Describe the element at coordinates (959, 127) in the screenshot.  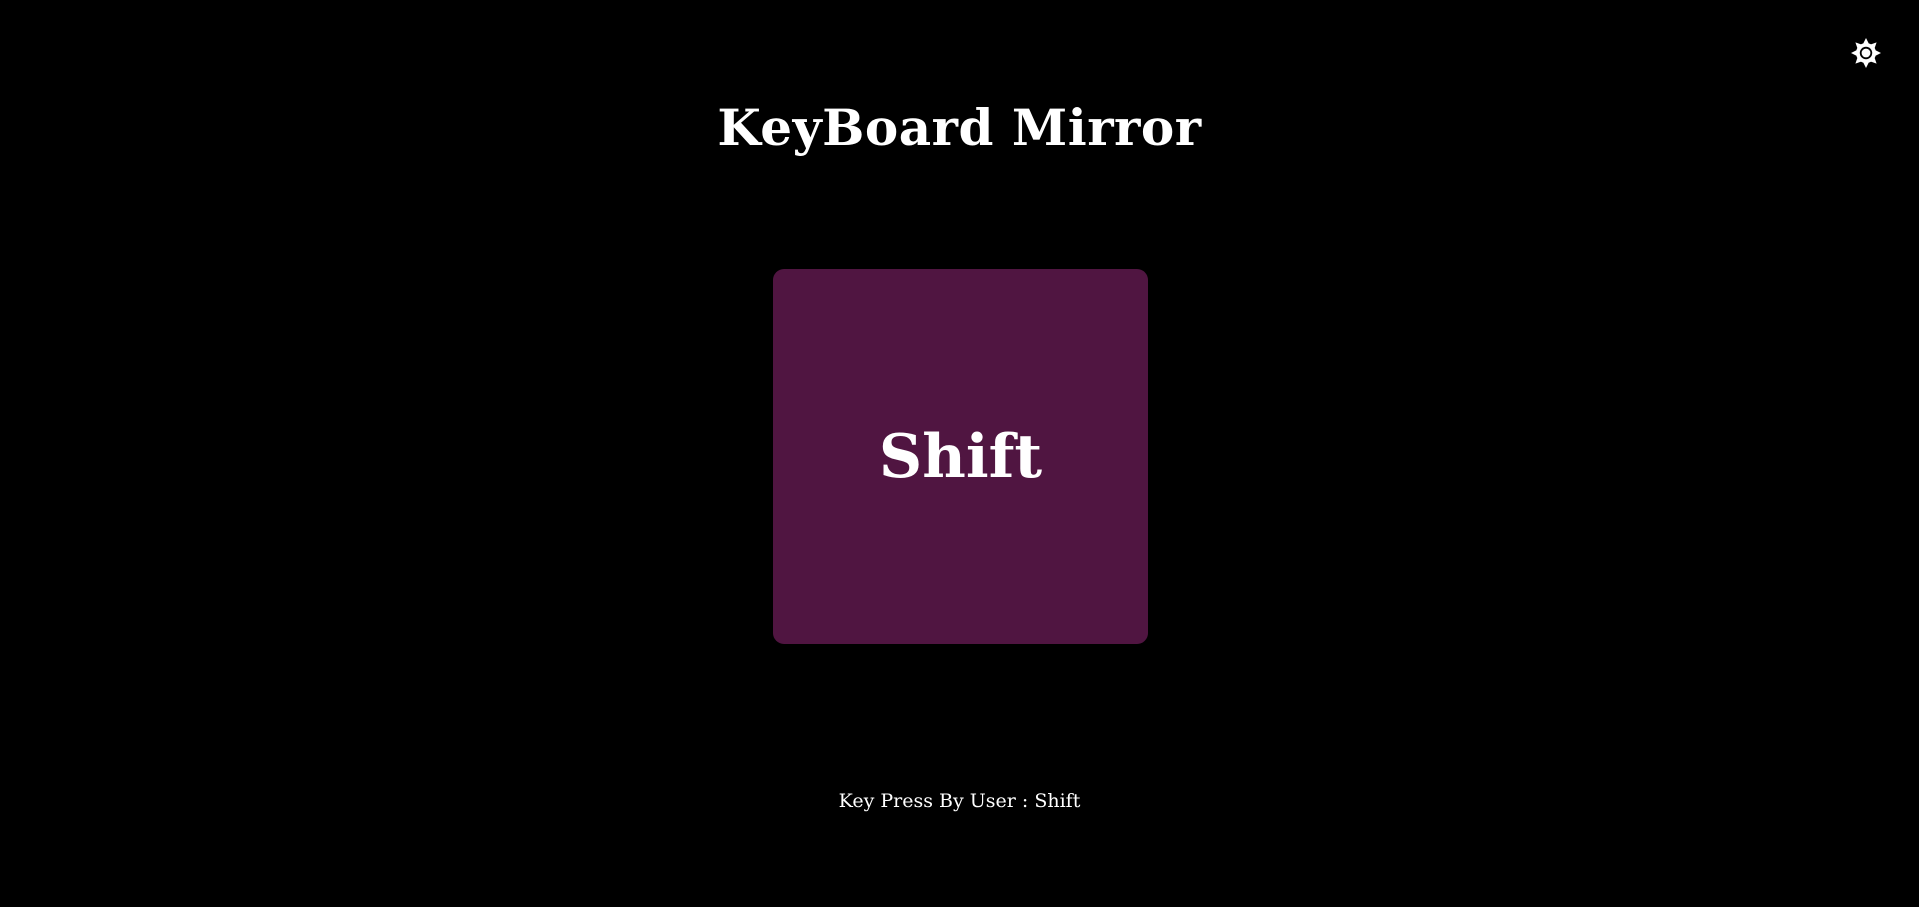
I see `page-title: KeyBoard Mirror` at that location.